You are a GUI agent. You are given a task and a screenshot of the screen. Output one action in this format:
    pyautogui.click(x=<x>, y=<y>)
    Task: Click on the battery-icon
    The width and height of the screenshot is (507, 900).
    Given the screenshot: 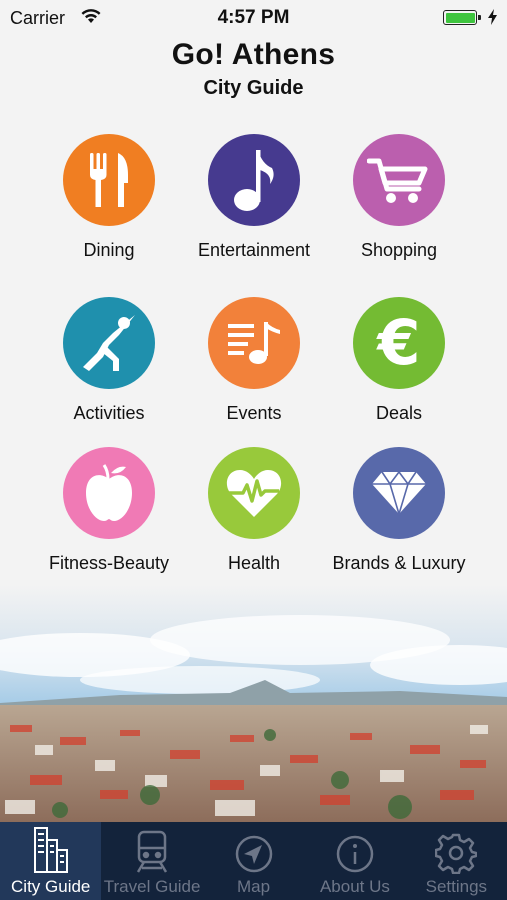 What is the action you would take?
    pyautogui.click(x=462, y=17)
    